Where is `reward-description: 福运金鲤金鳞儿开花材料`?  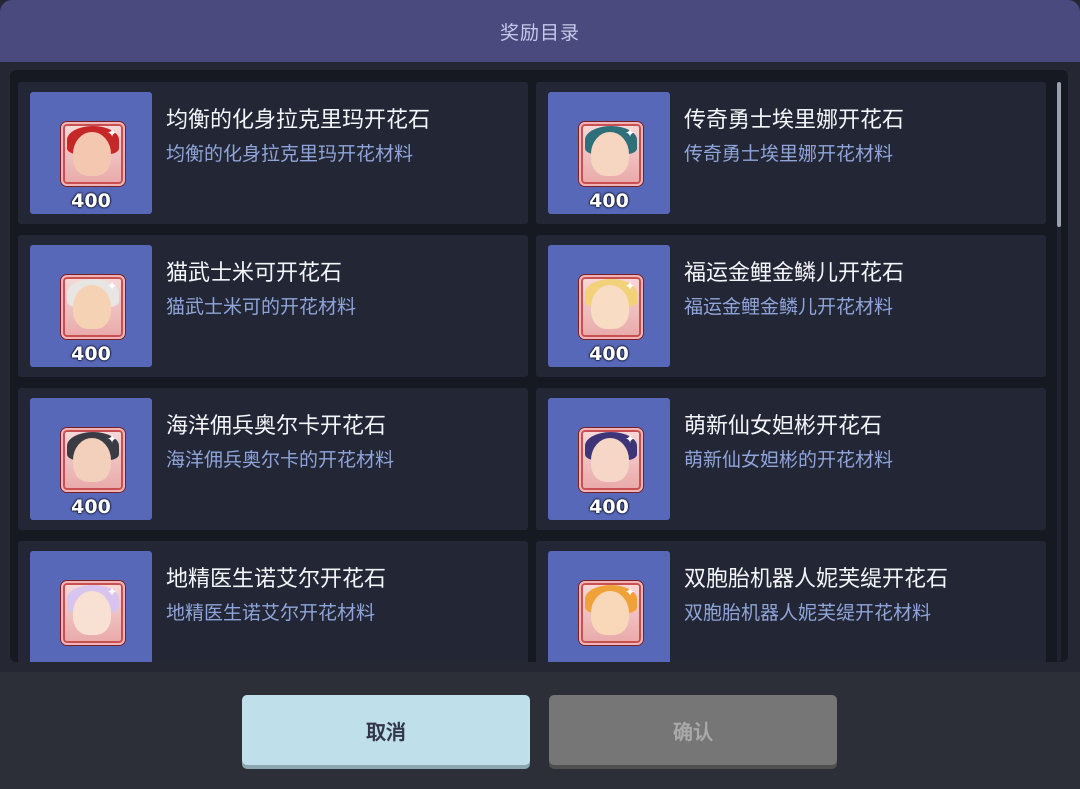 reward-description: 福运金鲤金鳞儿开花材料 is located at coordinates (789, 307).